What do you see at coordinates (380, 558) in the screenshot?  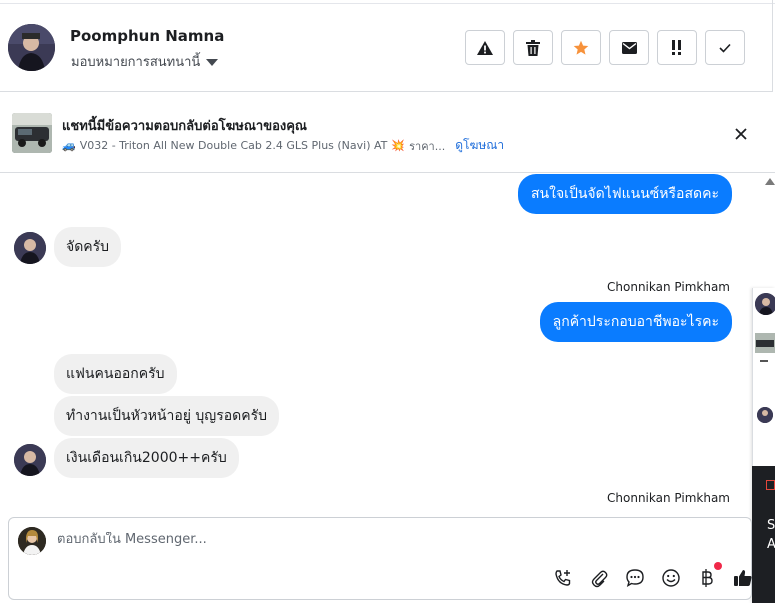 I see `message-composer` at bounding box center [380, 558].